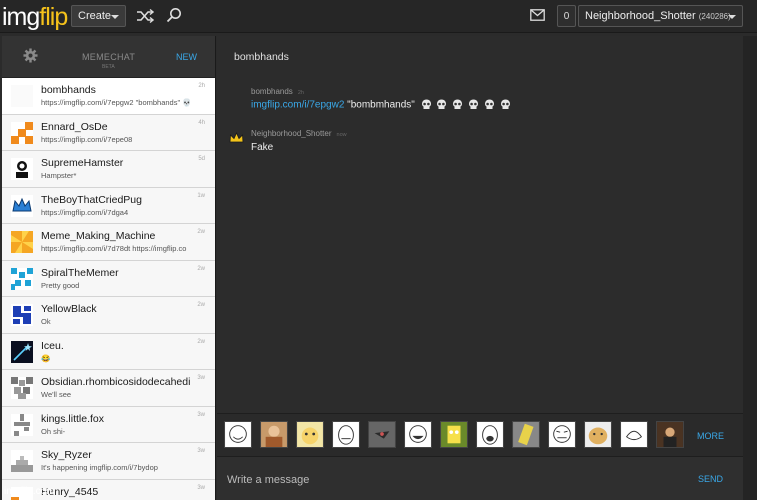 This screenshot has height=500, width=757. I want to click on gear-icon, so click(30, 55).